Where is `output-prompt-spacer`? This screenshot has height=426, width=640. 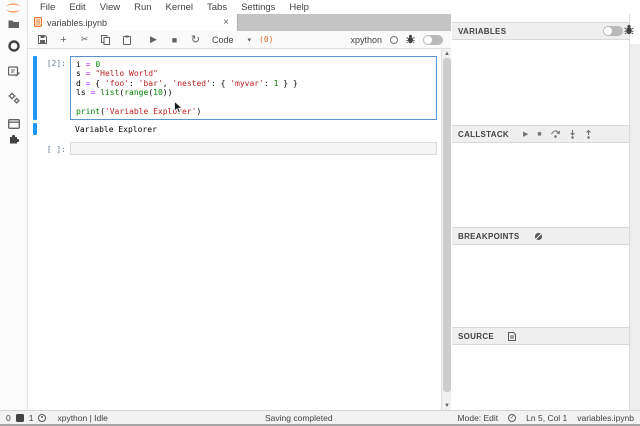 output-prompt-spacer is located at coordinates (53, 129).